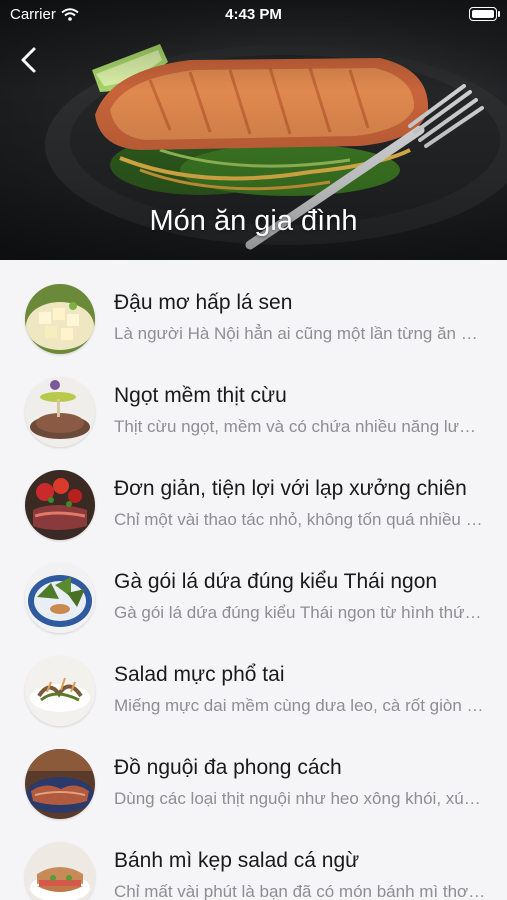 The height and width of the screenshot is (900, 507). What do you see at coordinates (276, 581) in the screenshot?
I see `recipe-title: Gà gói lá dứa đúng kiểu Thái ngon` at bounding box center [276, 581].